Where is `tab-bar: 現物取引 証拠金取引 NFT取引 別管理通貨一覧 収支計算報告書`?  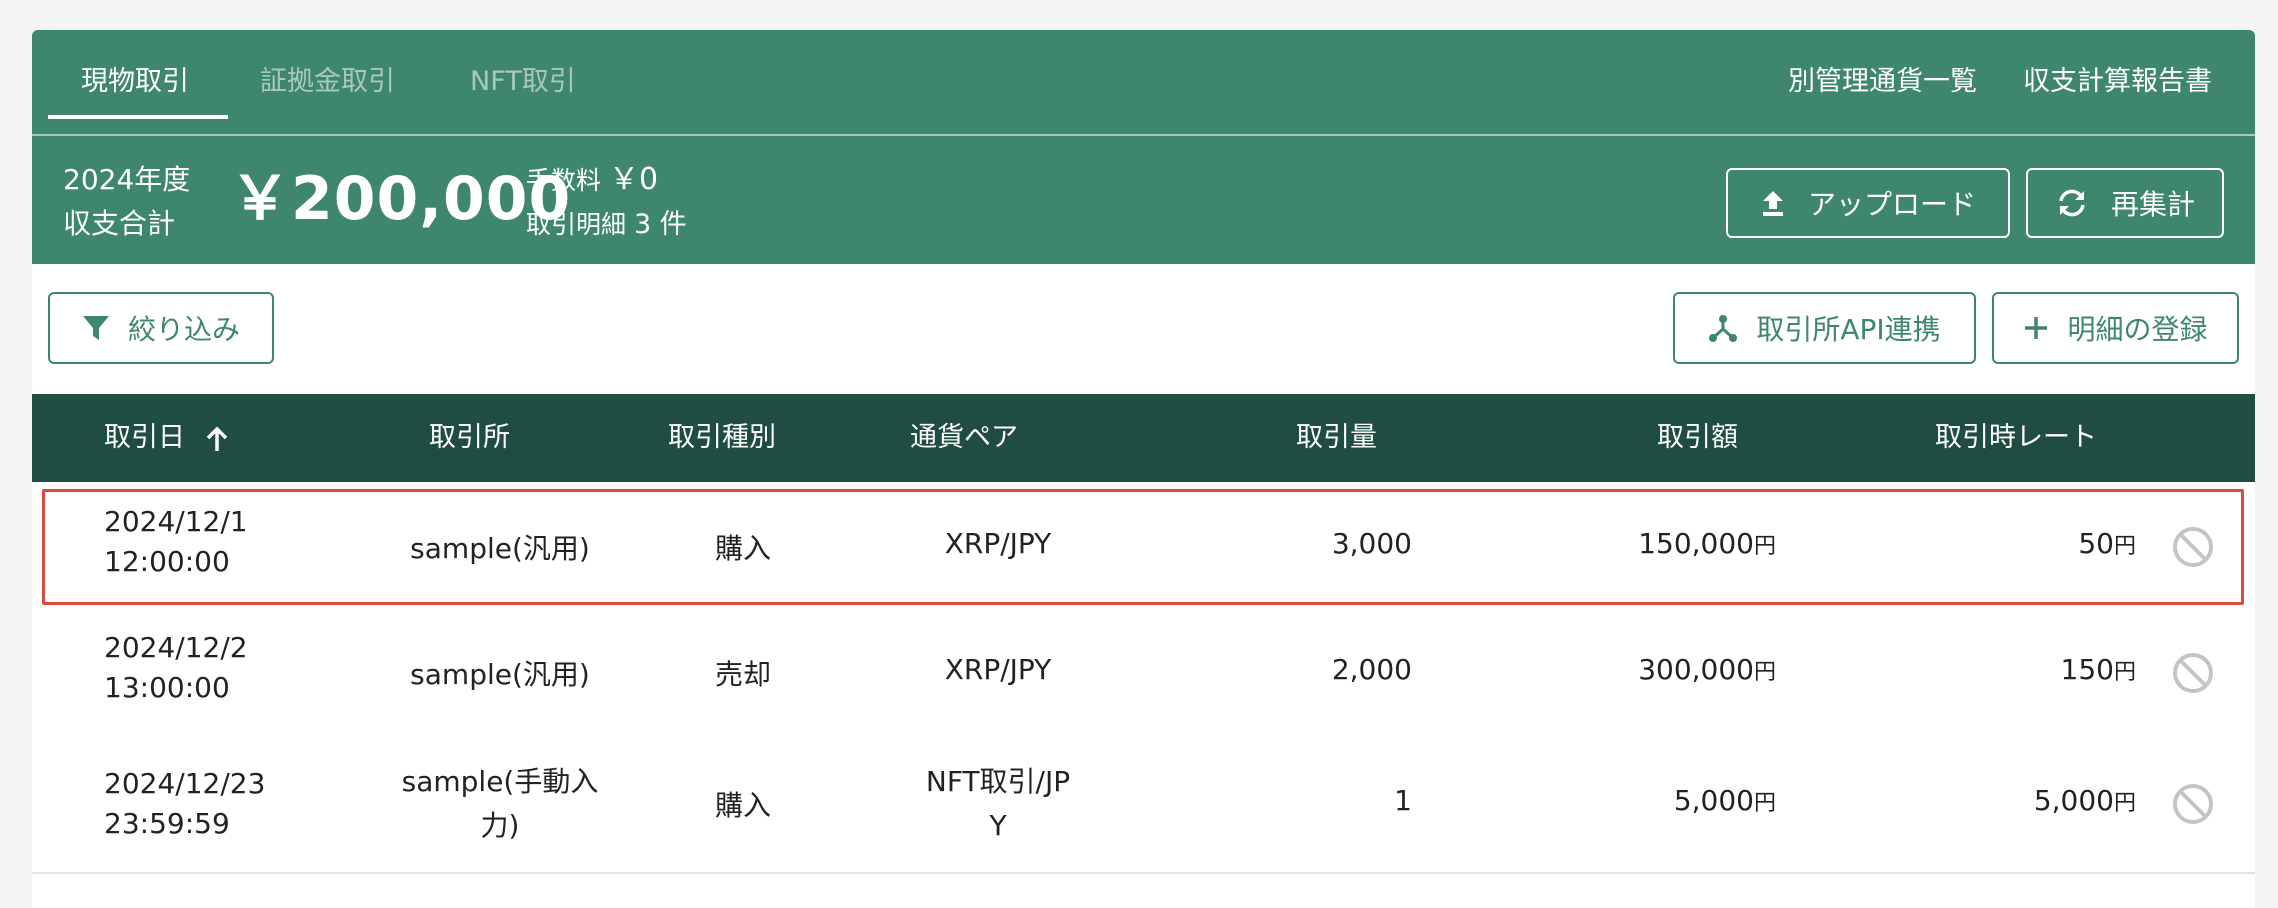 tab-bar: 現物取引 証拠金取引 NFT取引 別管理通貨一覧 収支計算報告書 is located at coordinates (1143, 83).